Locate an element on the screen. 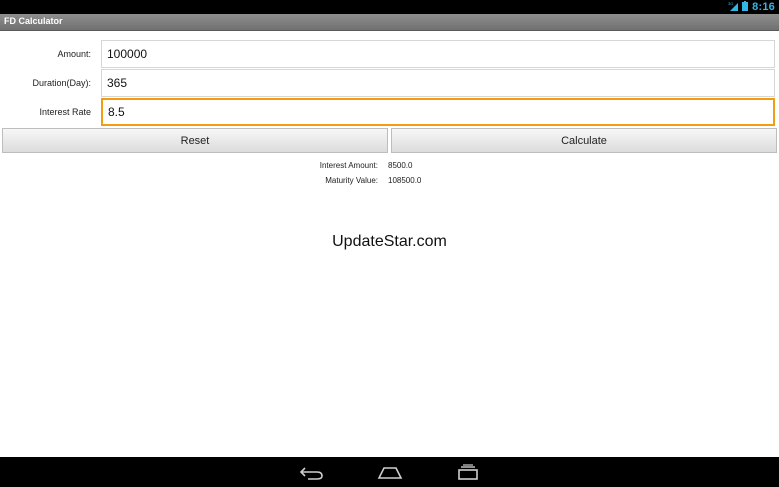 The image size is (779, 487). status-bar: 3G 8:16 is located at coordinates (389, 7).